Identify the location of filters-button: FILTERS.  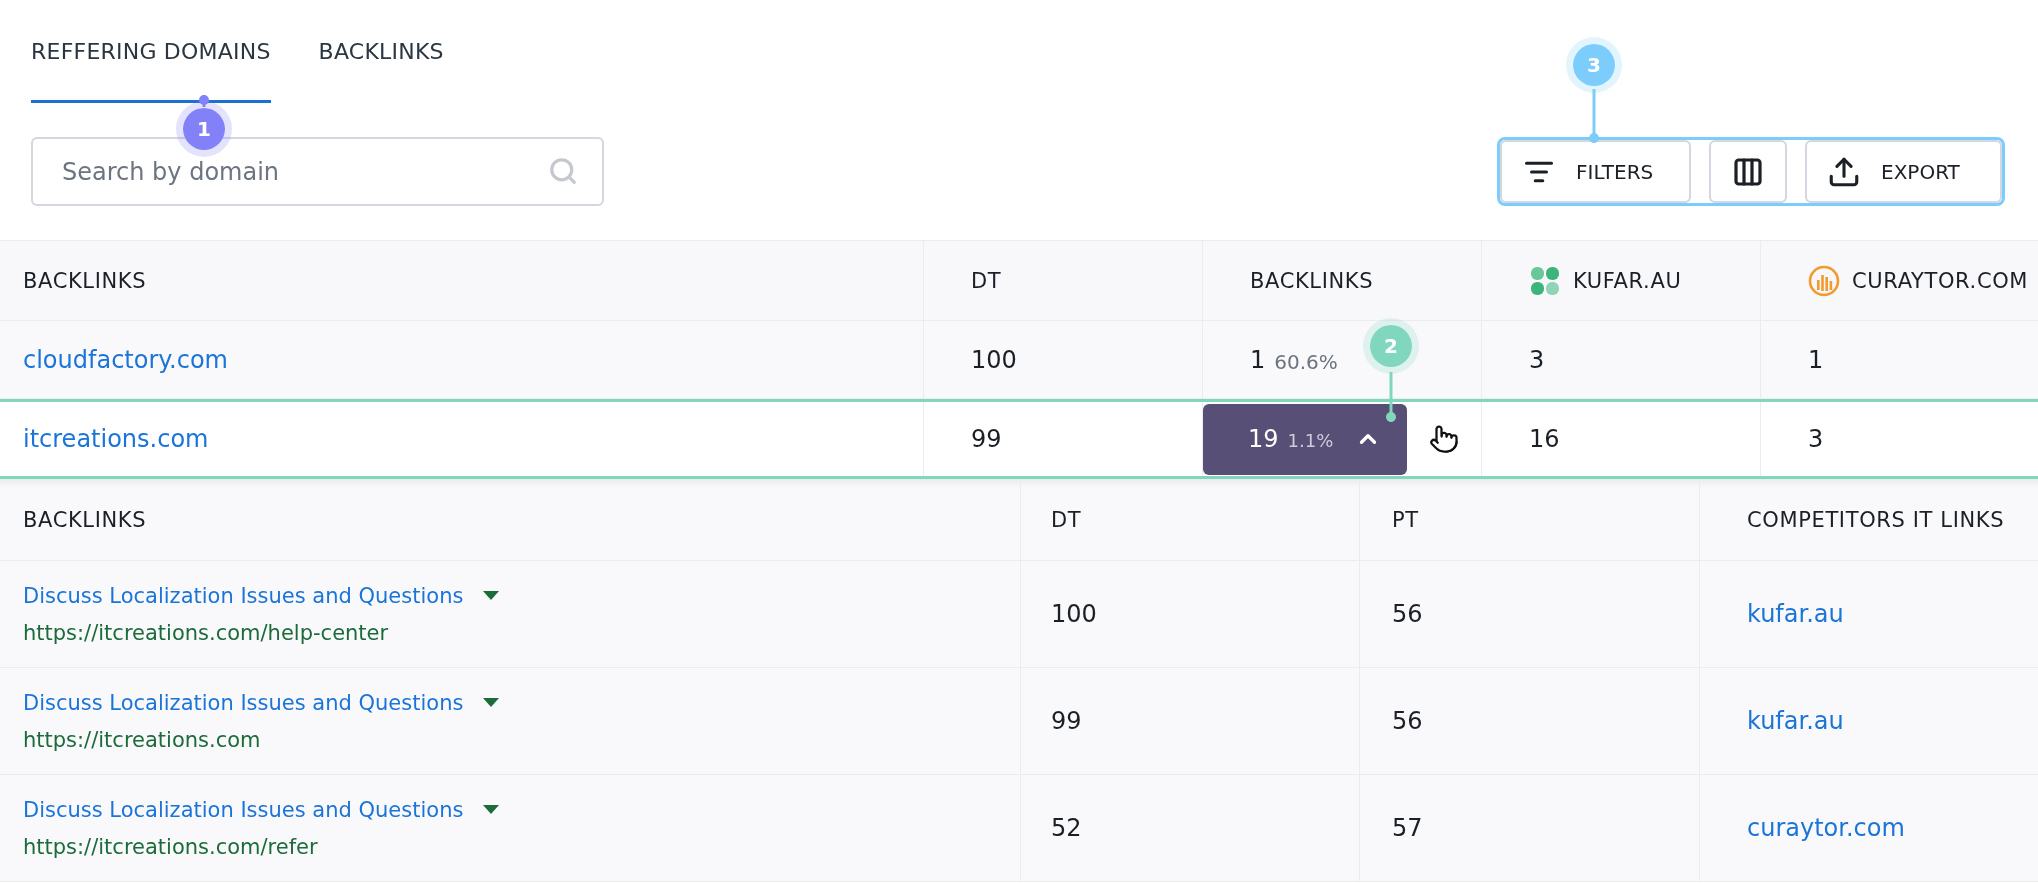
(1595, 171).